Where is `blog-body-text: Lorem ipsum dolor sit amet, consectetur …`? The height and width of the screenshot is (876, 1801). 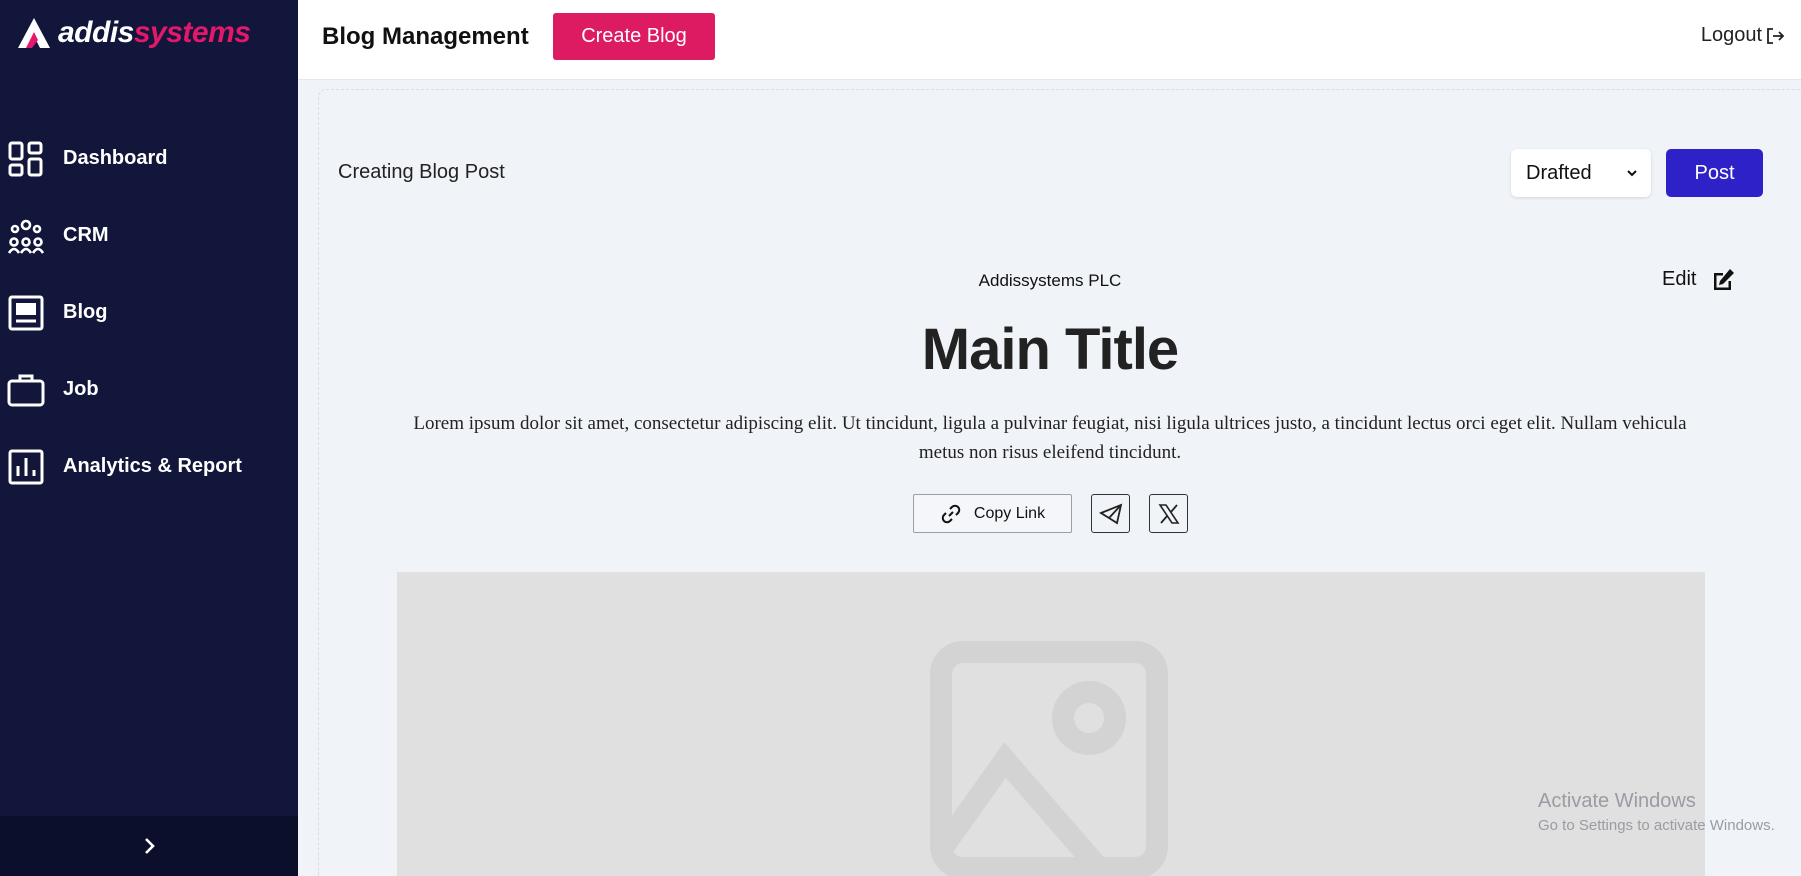
blog-body-text: Lorem ipsum dolor sit amet, consectetur … is located at coordinates (1050, 438).